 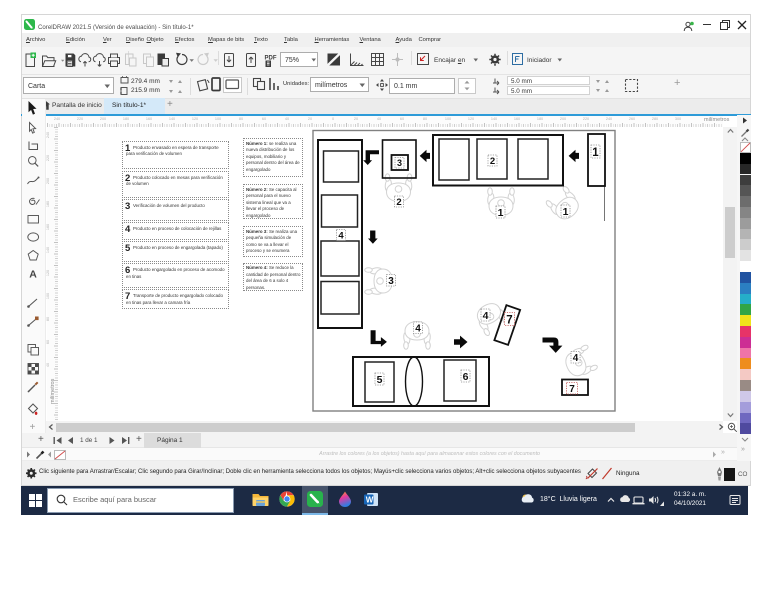 I want to click on svg-text: W, so click(x=370, y=500).